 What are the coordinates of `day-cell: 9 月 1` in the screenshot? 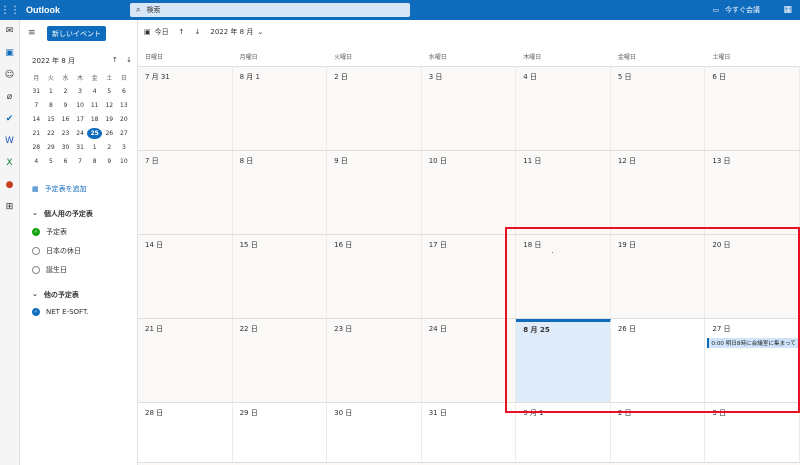 It's located at (563, 432).